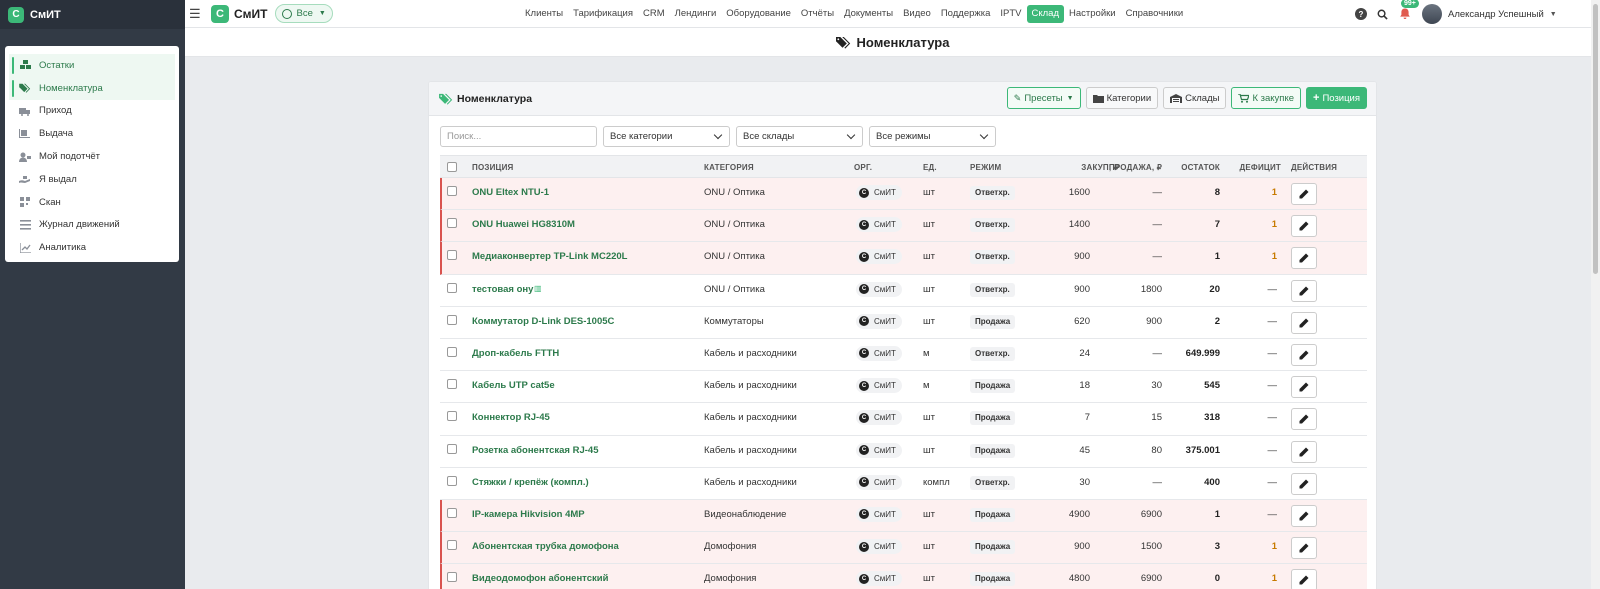  I want to click on user-caret-down-icon: ▼, so click(1553, 14).